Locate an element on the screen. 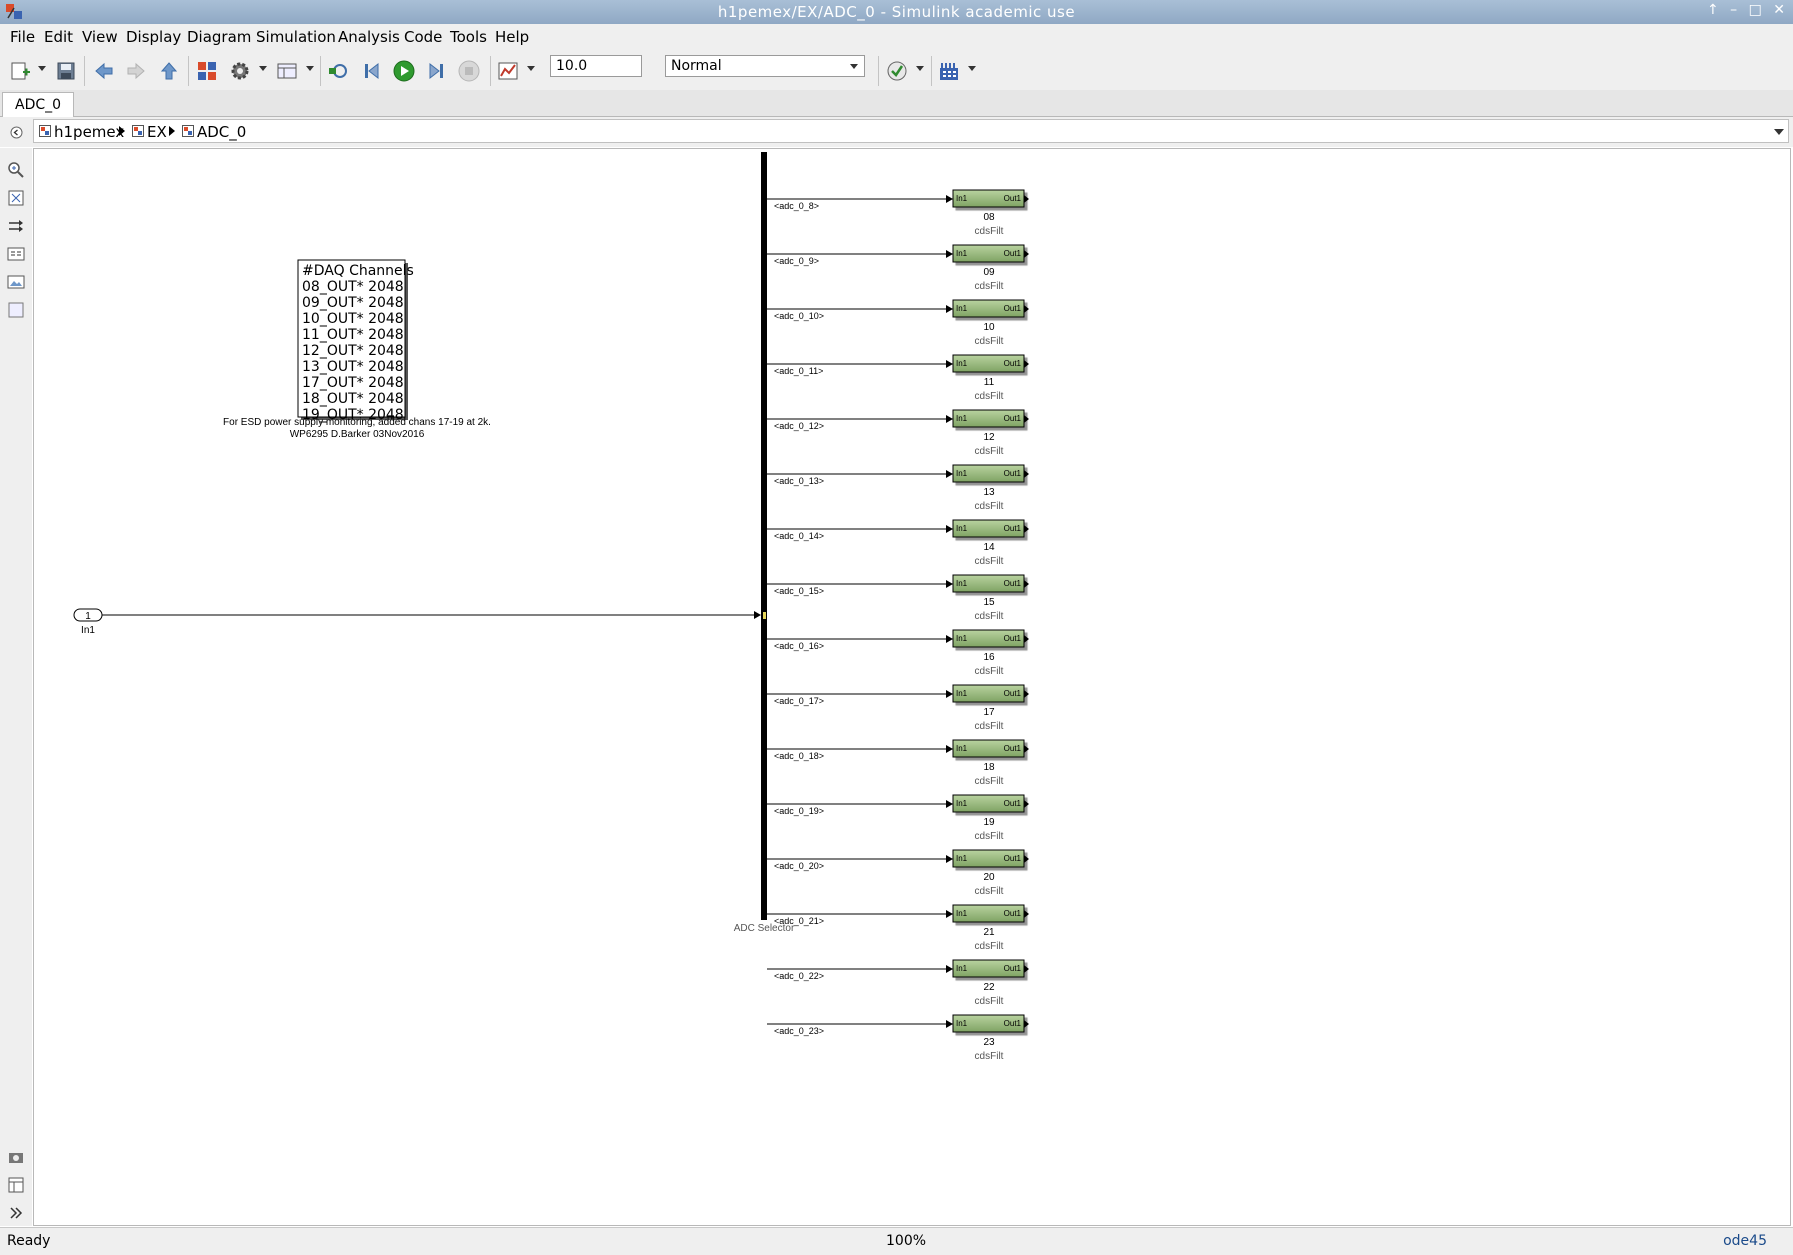  data-inspector-dropdown is located at coordinates (531, 68).